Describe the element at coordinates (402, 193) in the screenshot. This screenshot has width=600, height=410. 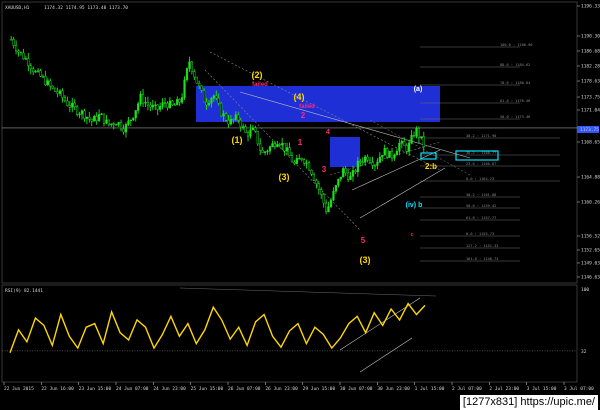
I see `trend-line` at that location.